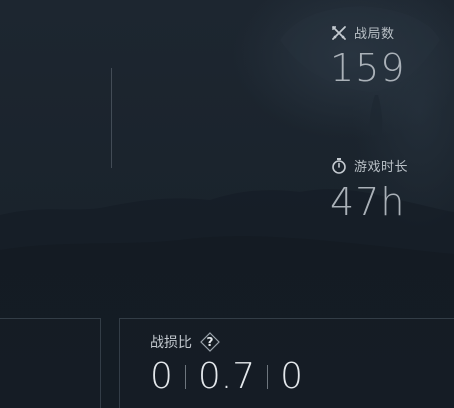 Image resolution: width=454 pixels, height=408 pixels. What do you see at coordinates (381, 167) in the screenshot?
I see `playtime-label: 游戏时长` at bounding box center [381, 167].